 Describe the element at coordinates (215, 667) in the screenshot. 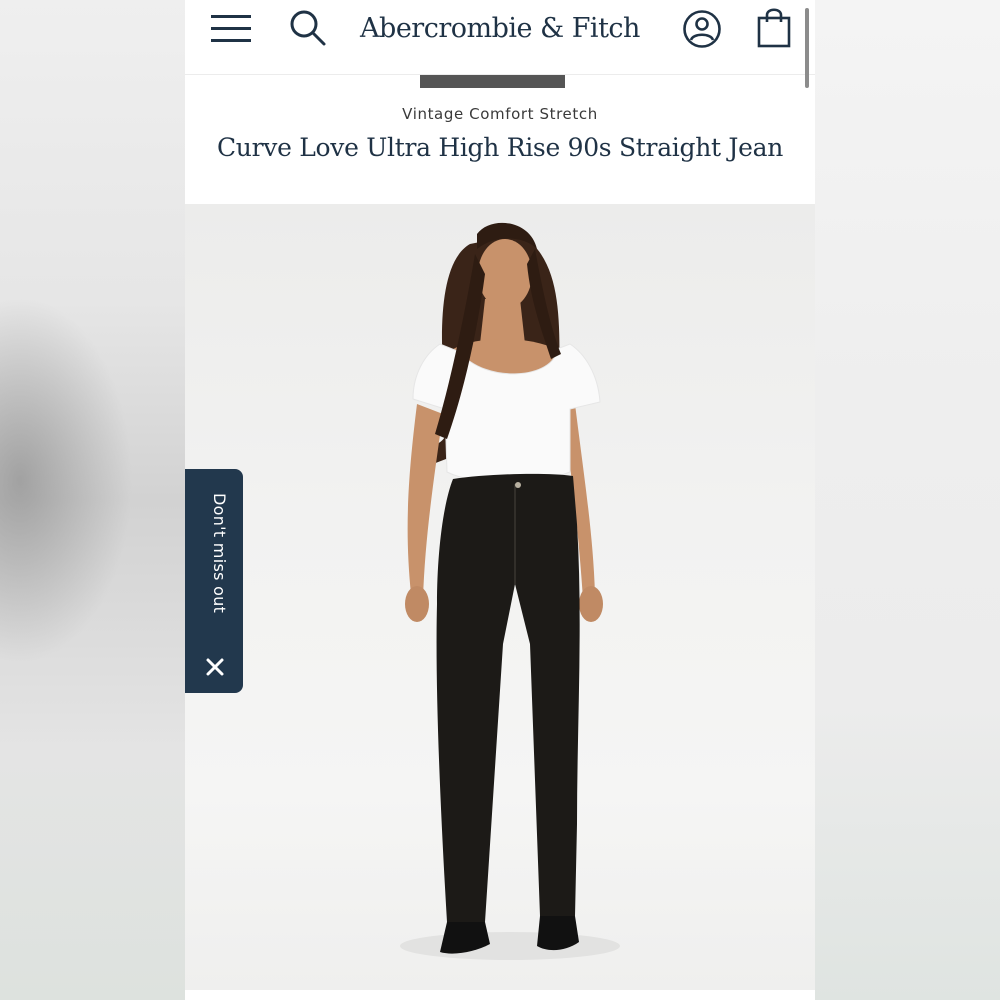

I see `close-icon` at that location.